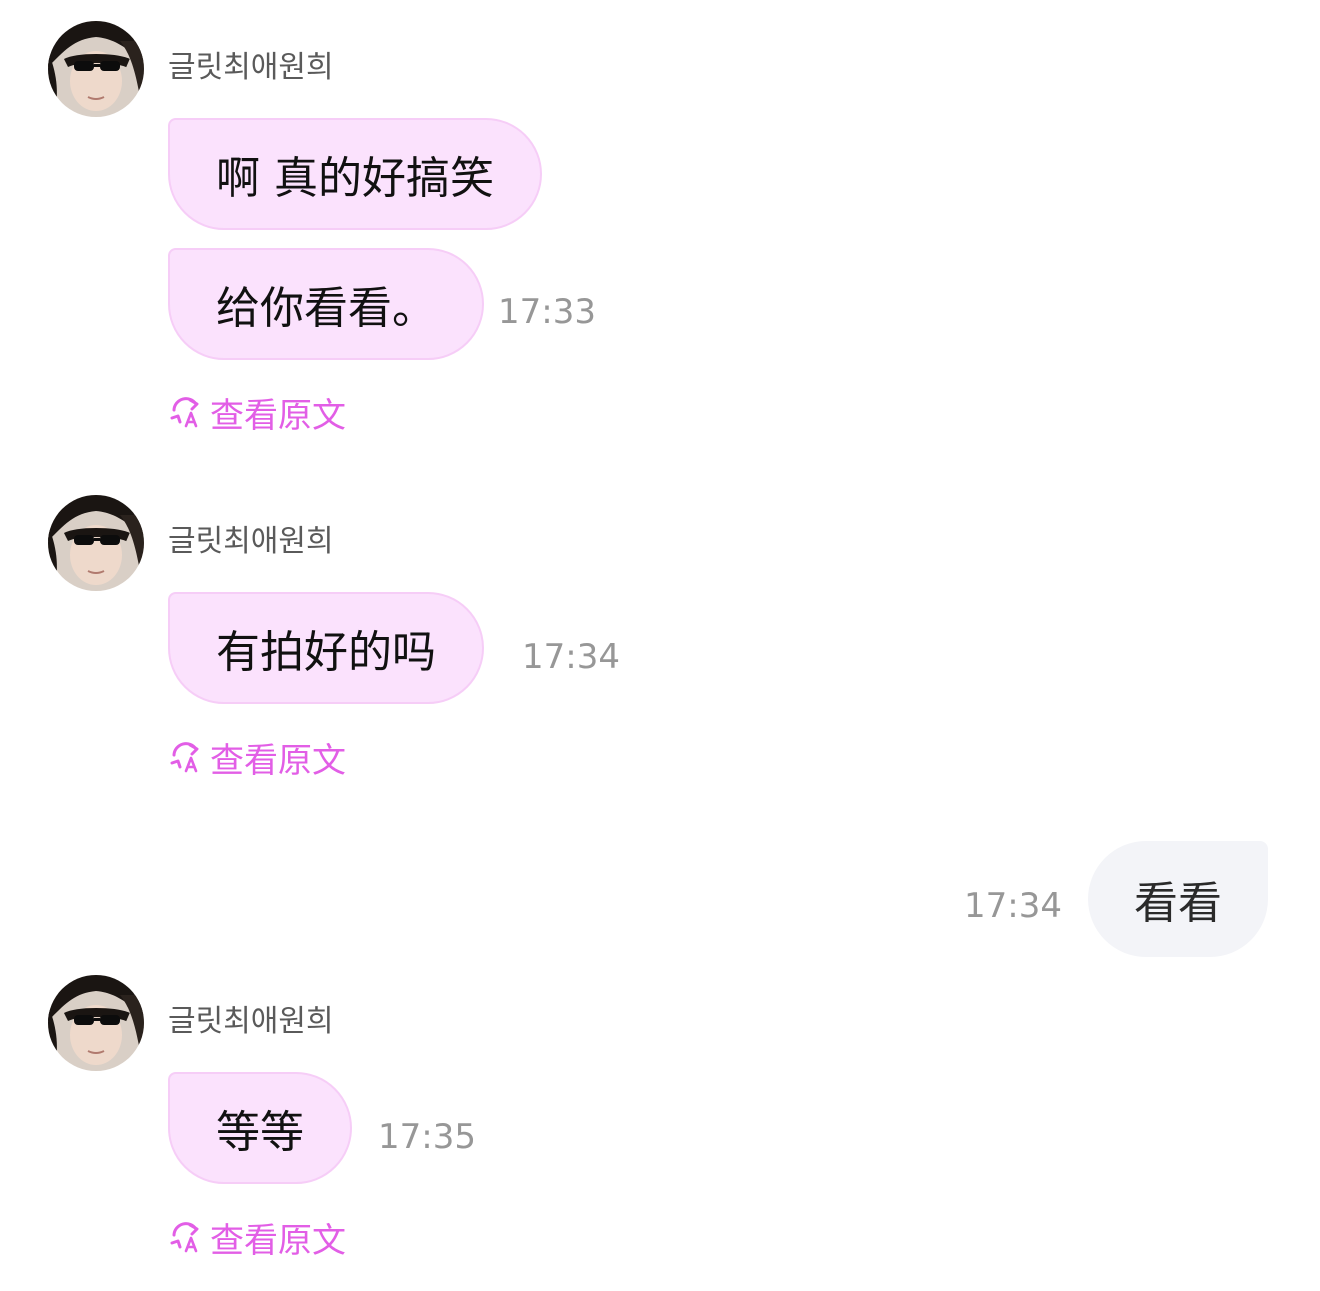  What do you see at coordinates (547, 312) in the screenshot?
I see `message-timestamp: 17:33` at bounding box center [547, 312].